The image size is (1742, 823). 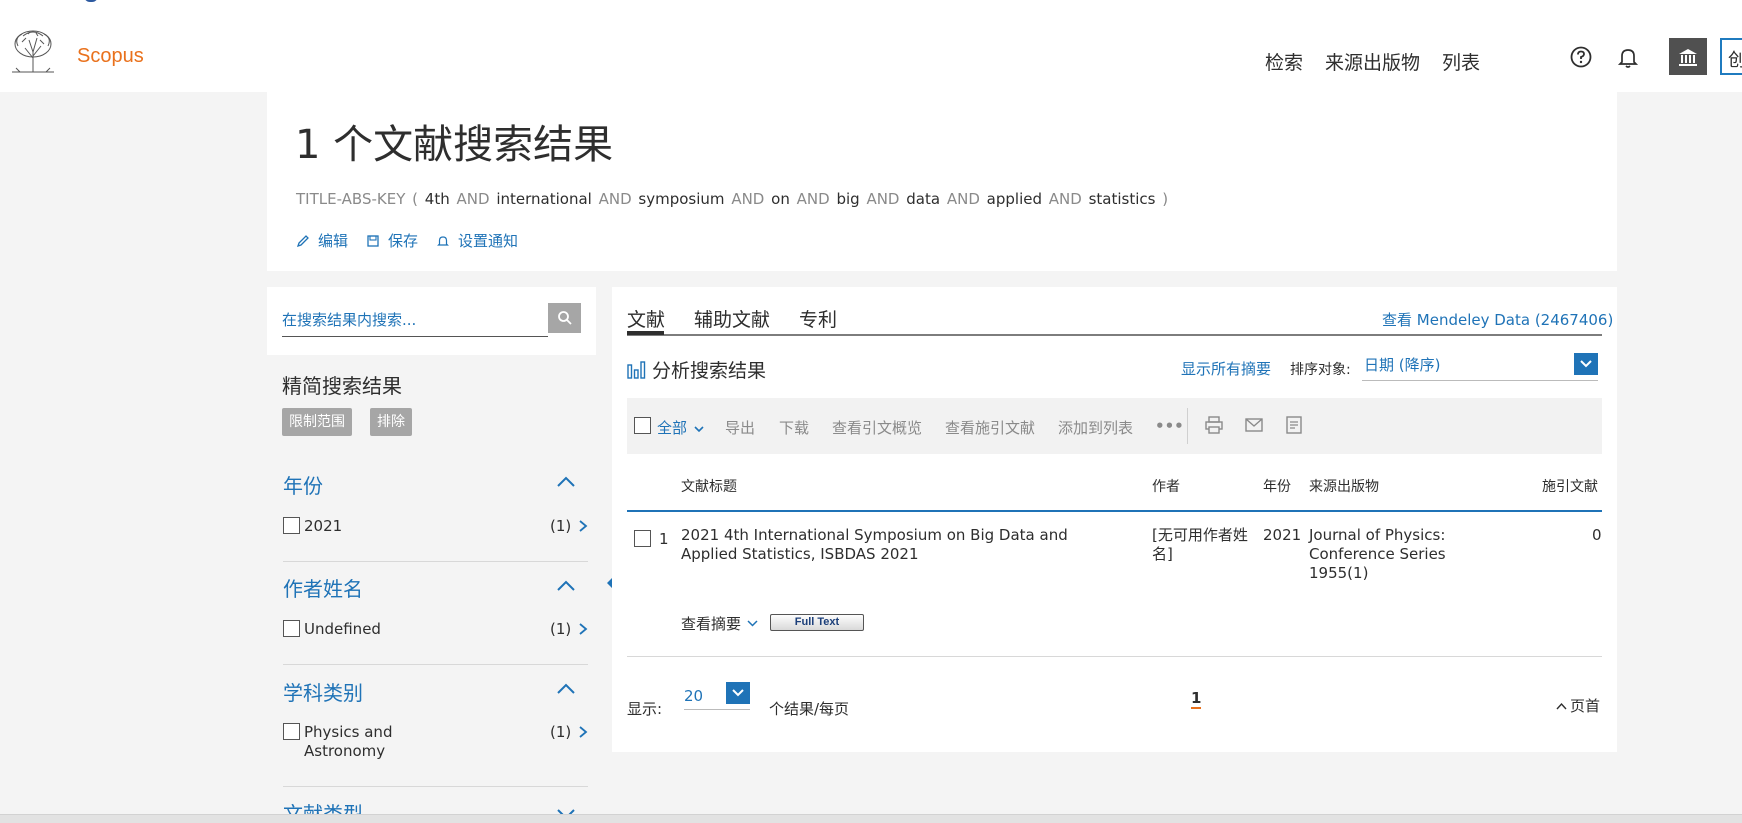 What do you see at coordinates (454, 145) in the screenshot?
I see `results-count-title: 1 个文献搜索结果` at bounding box center [454, 145].